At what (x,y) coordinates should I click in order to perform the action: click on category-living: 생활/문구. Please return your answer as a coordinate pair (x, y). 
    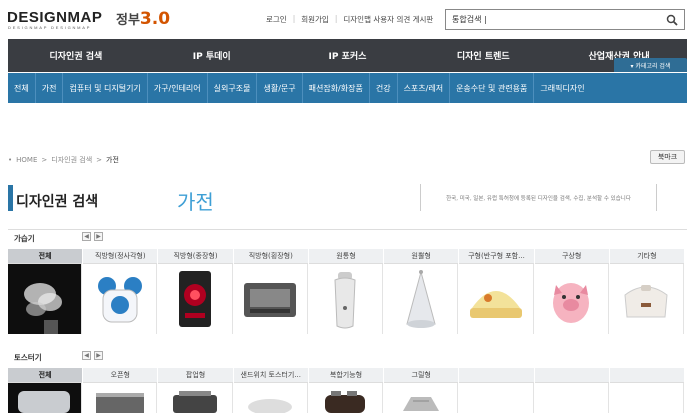
    Looking at the image, I should click on (280, 88).